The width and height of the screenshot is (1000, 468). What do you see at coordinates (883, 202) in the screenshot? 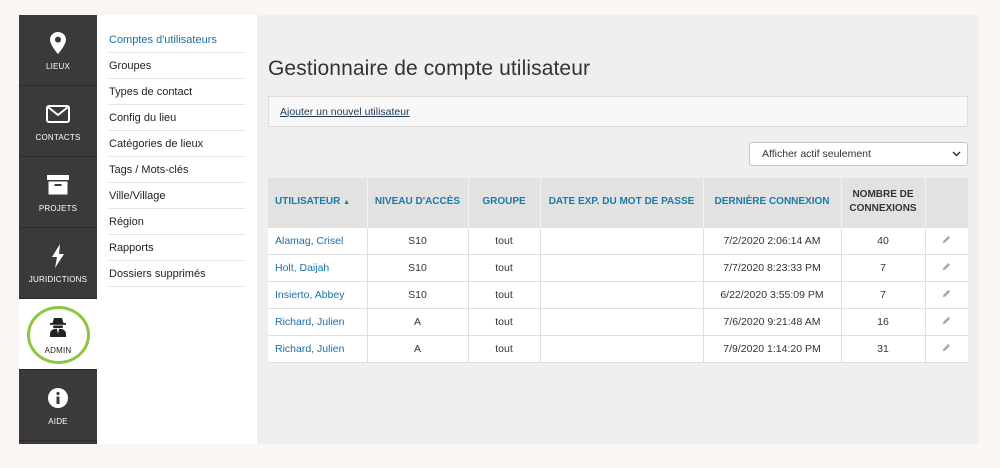
I see `column-header-login-count: NOMBRE DE CONNEXIONS` at bounding box center [883, 202].